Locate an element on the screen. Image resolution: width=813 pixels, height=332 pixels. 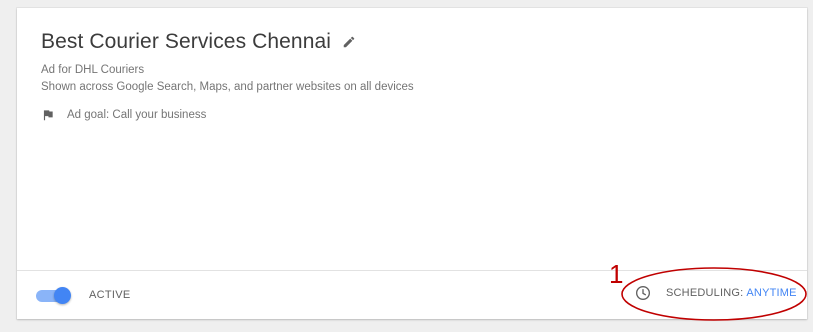
flag-icon is located at coordinates (48, 115).